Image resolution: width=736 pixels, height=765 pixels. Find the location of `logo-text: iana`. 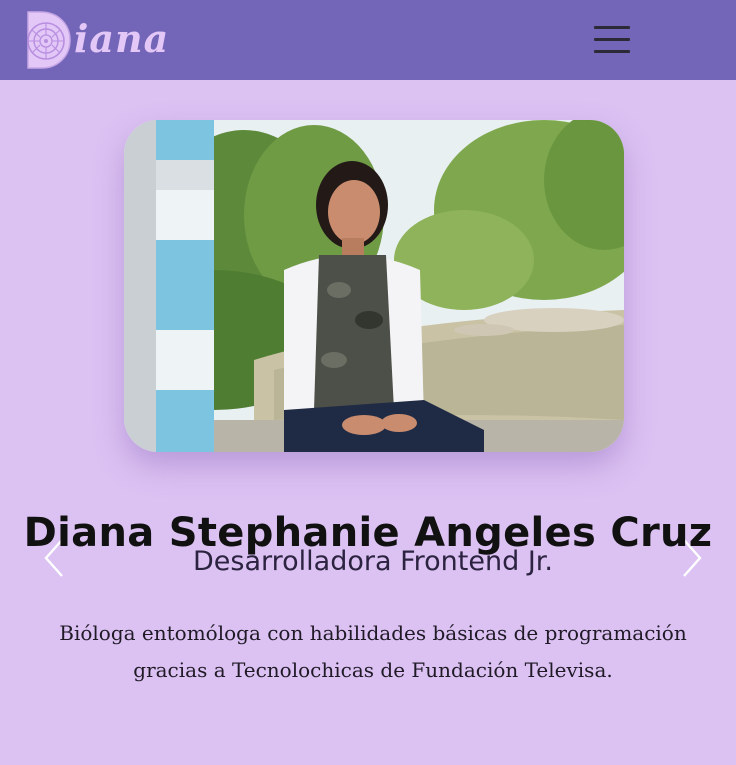

logo-text: iana is located at coordinates (122, 38).